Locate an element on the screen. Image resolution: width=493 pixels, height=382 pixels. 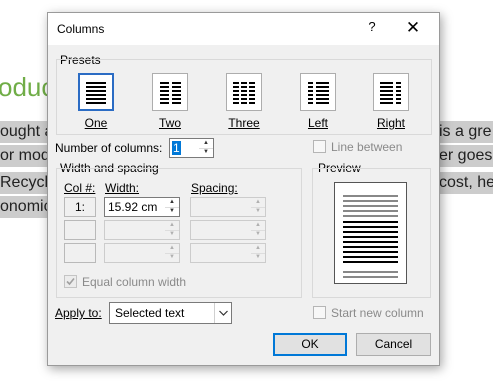
preset-one-button is located at coordinates (96, 92).